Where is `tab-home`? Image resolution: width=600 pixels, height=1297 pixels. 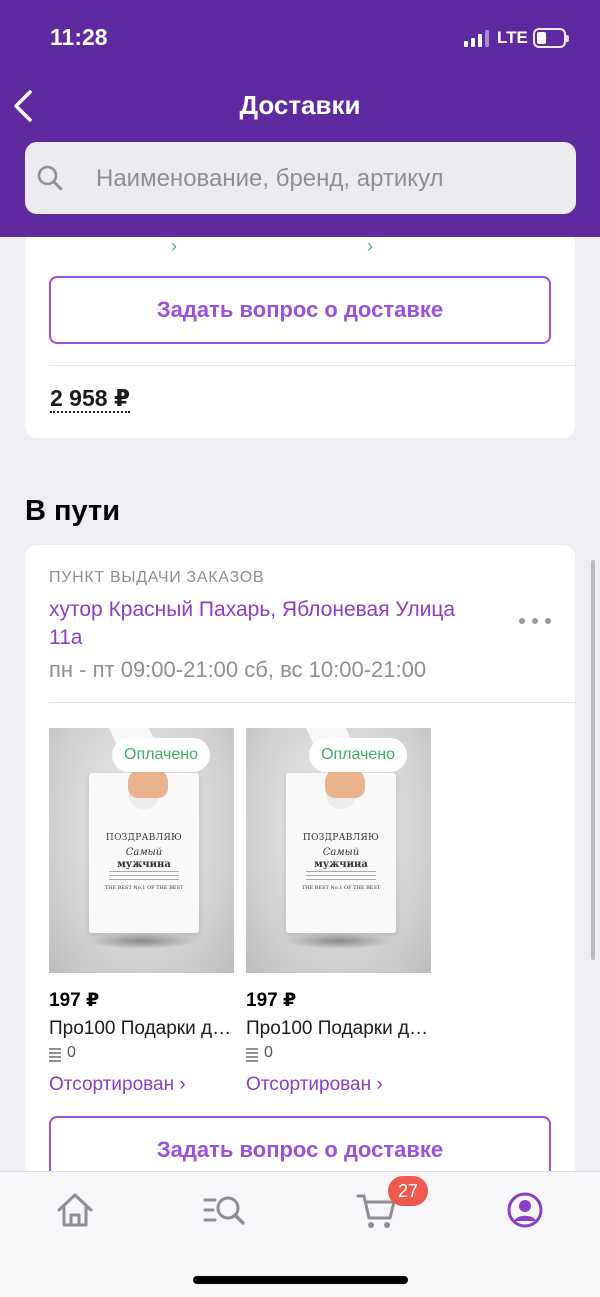 tab-home is located at coordinates (75, 1210).